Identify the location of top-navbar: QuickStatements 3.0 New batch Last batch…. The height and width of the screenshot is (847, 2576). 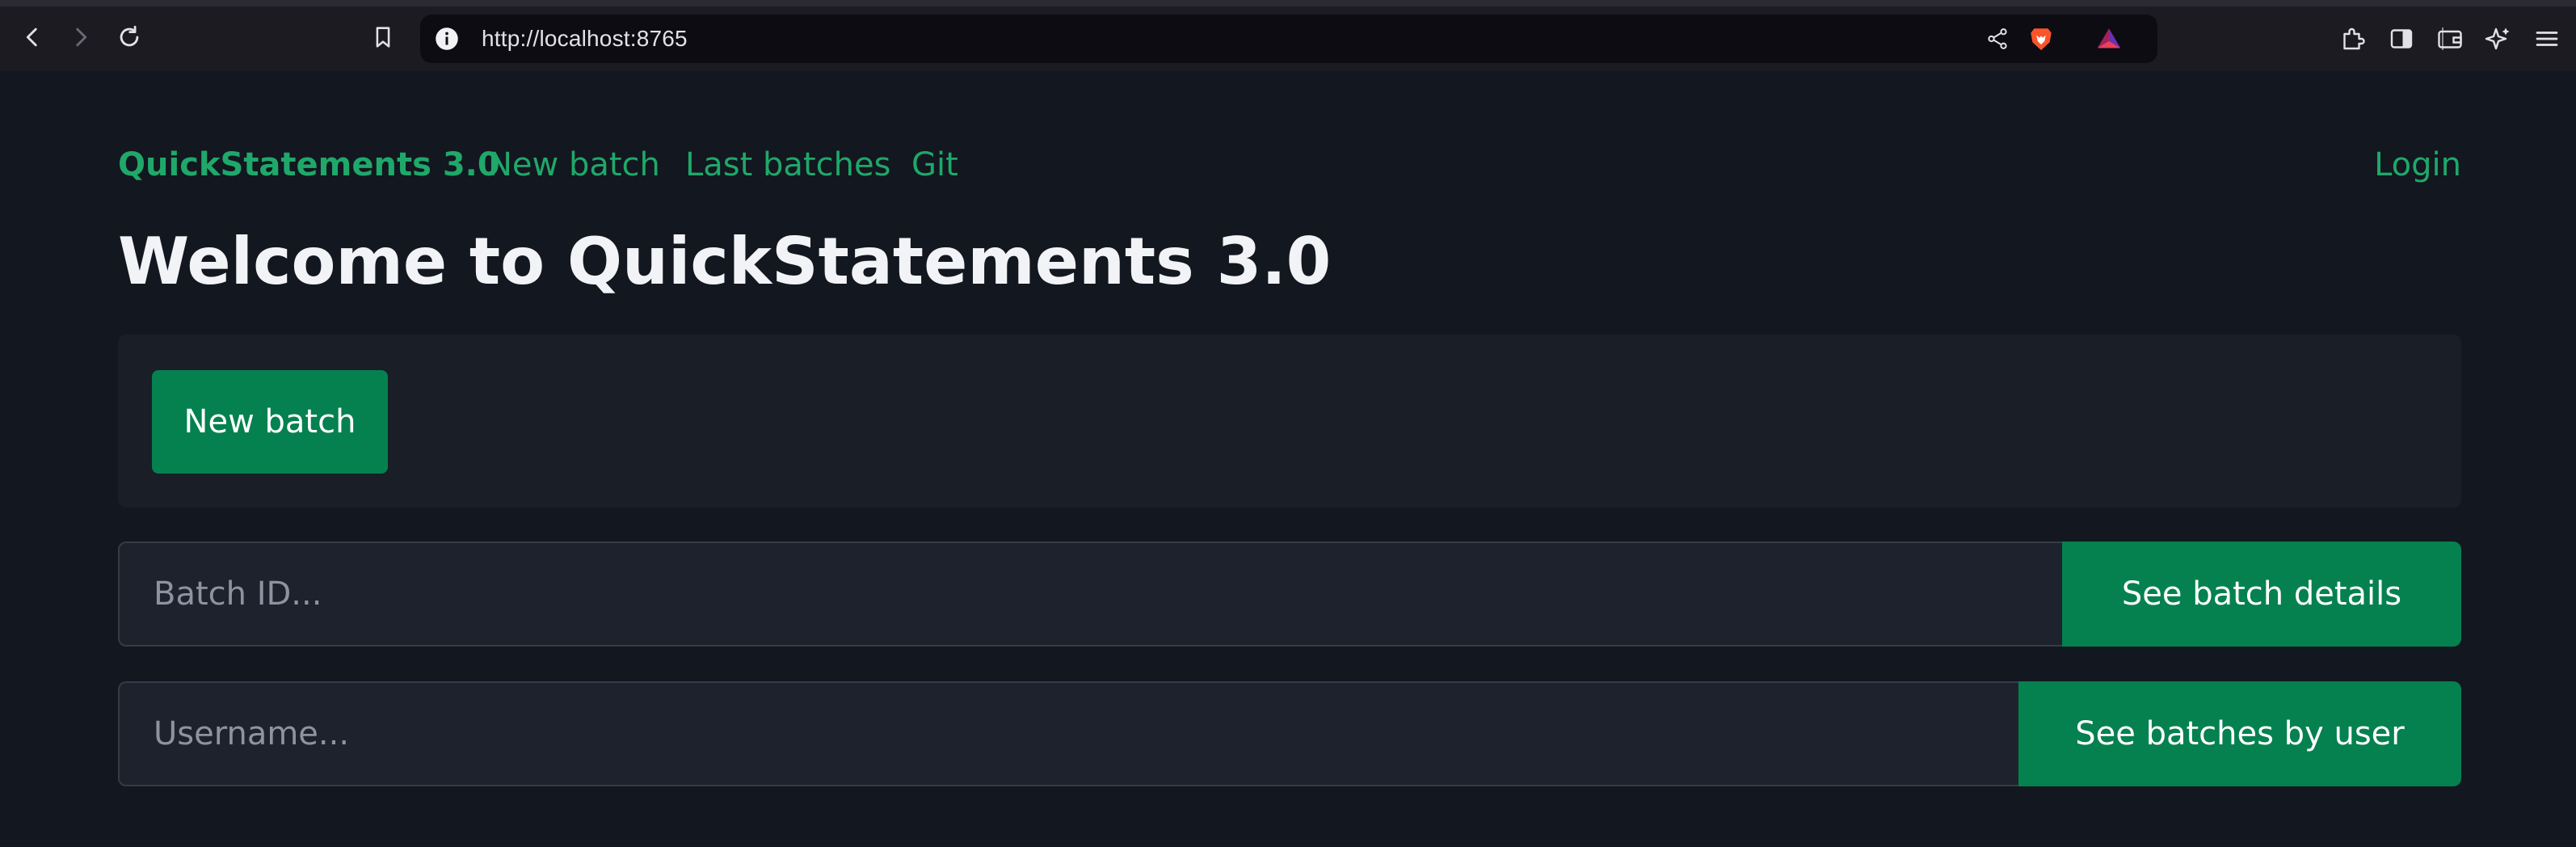
(1289, 165).